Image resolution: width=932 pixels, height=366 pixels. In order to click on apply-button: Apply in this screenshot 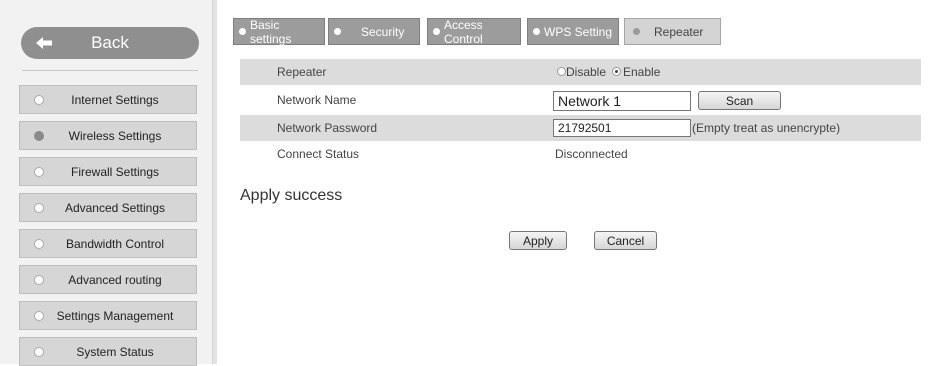, I will do `click(538, 240)`.